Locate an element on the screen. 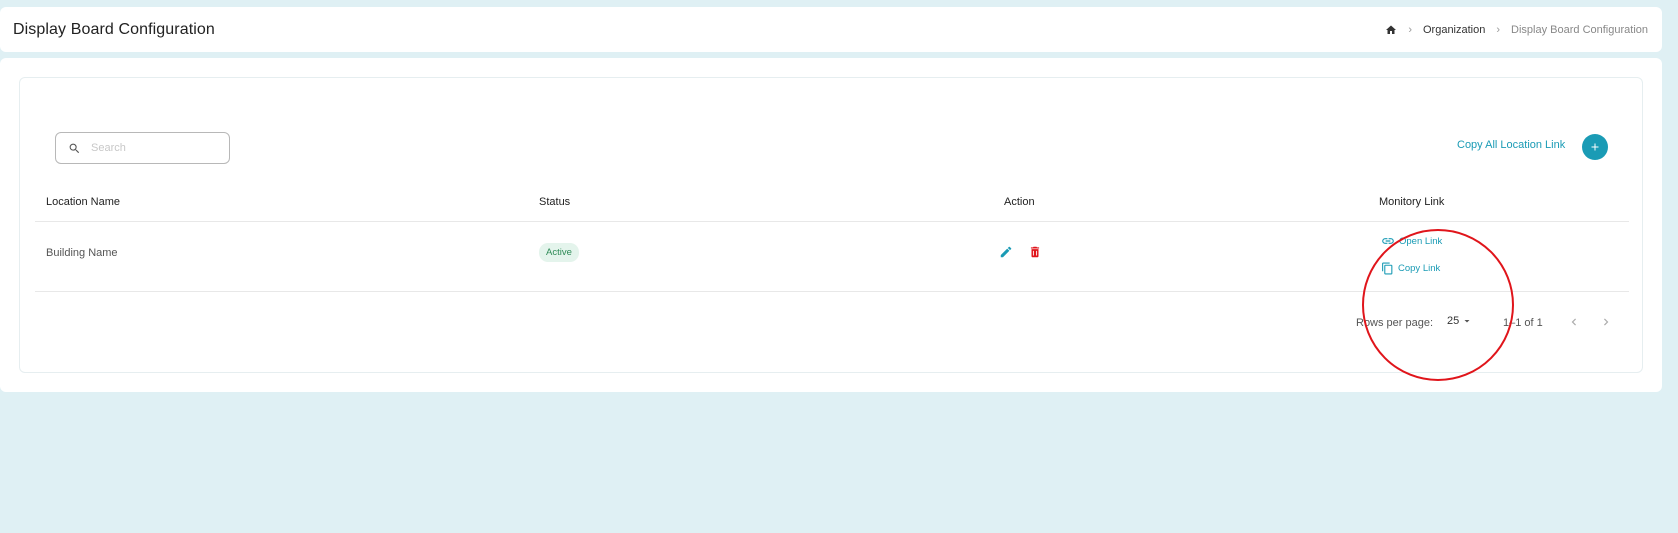  copy-all-location-link: Copy All Location Link is located at coordinates (1511, 145).